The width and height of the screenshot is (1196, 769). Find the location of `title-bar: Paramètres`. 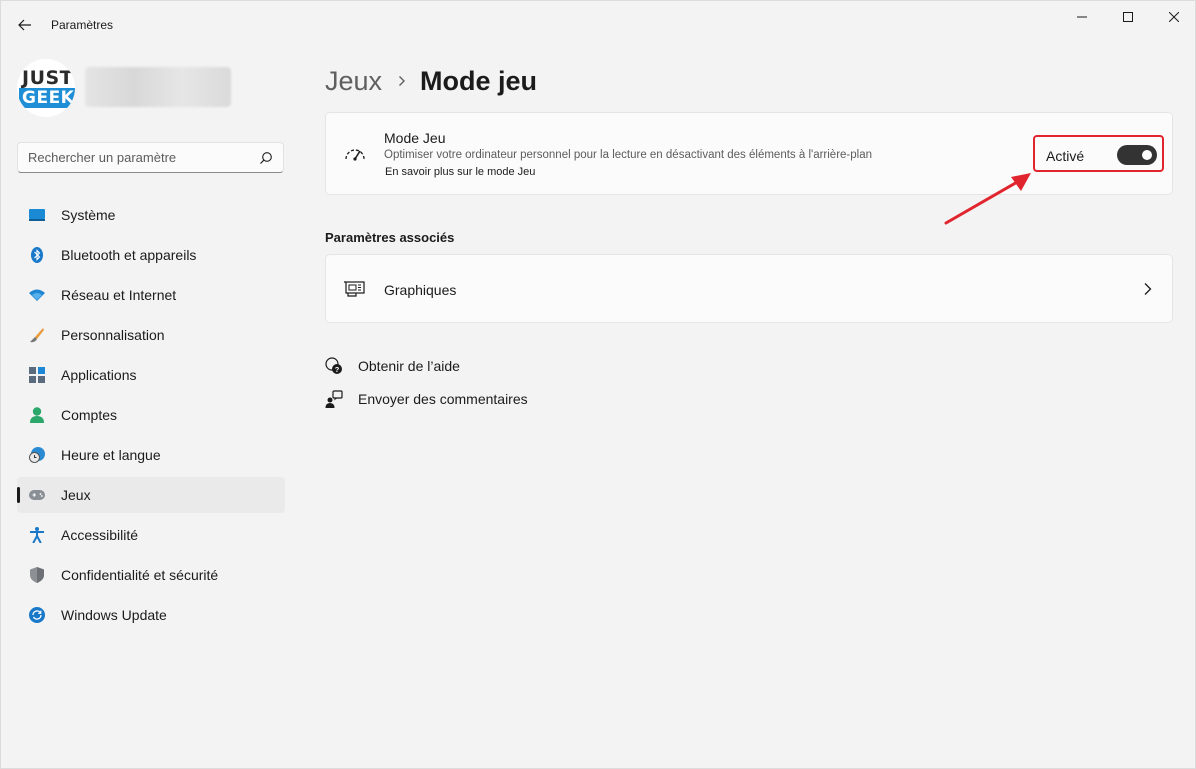

title-bar: Paramètres is located at coordinates (598, 25).